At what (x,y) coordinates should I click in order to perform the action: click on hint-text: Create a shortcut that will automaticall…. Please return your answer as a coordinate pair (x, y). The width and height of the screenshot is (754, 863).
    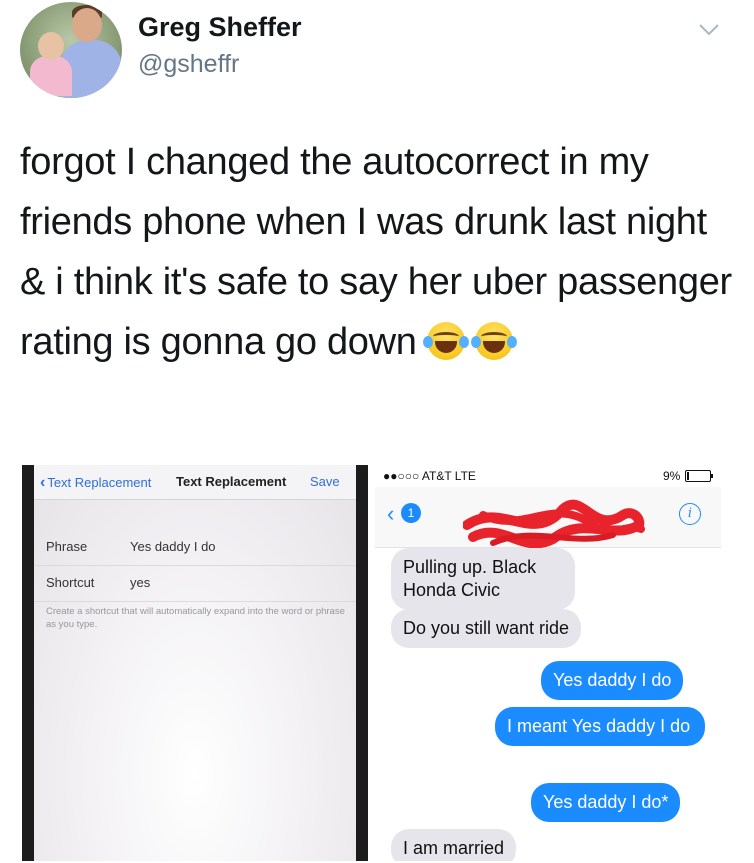
    Looking at the image, I should click on (195, 618).